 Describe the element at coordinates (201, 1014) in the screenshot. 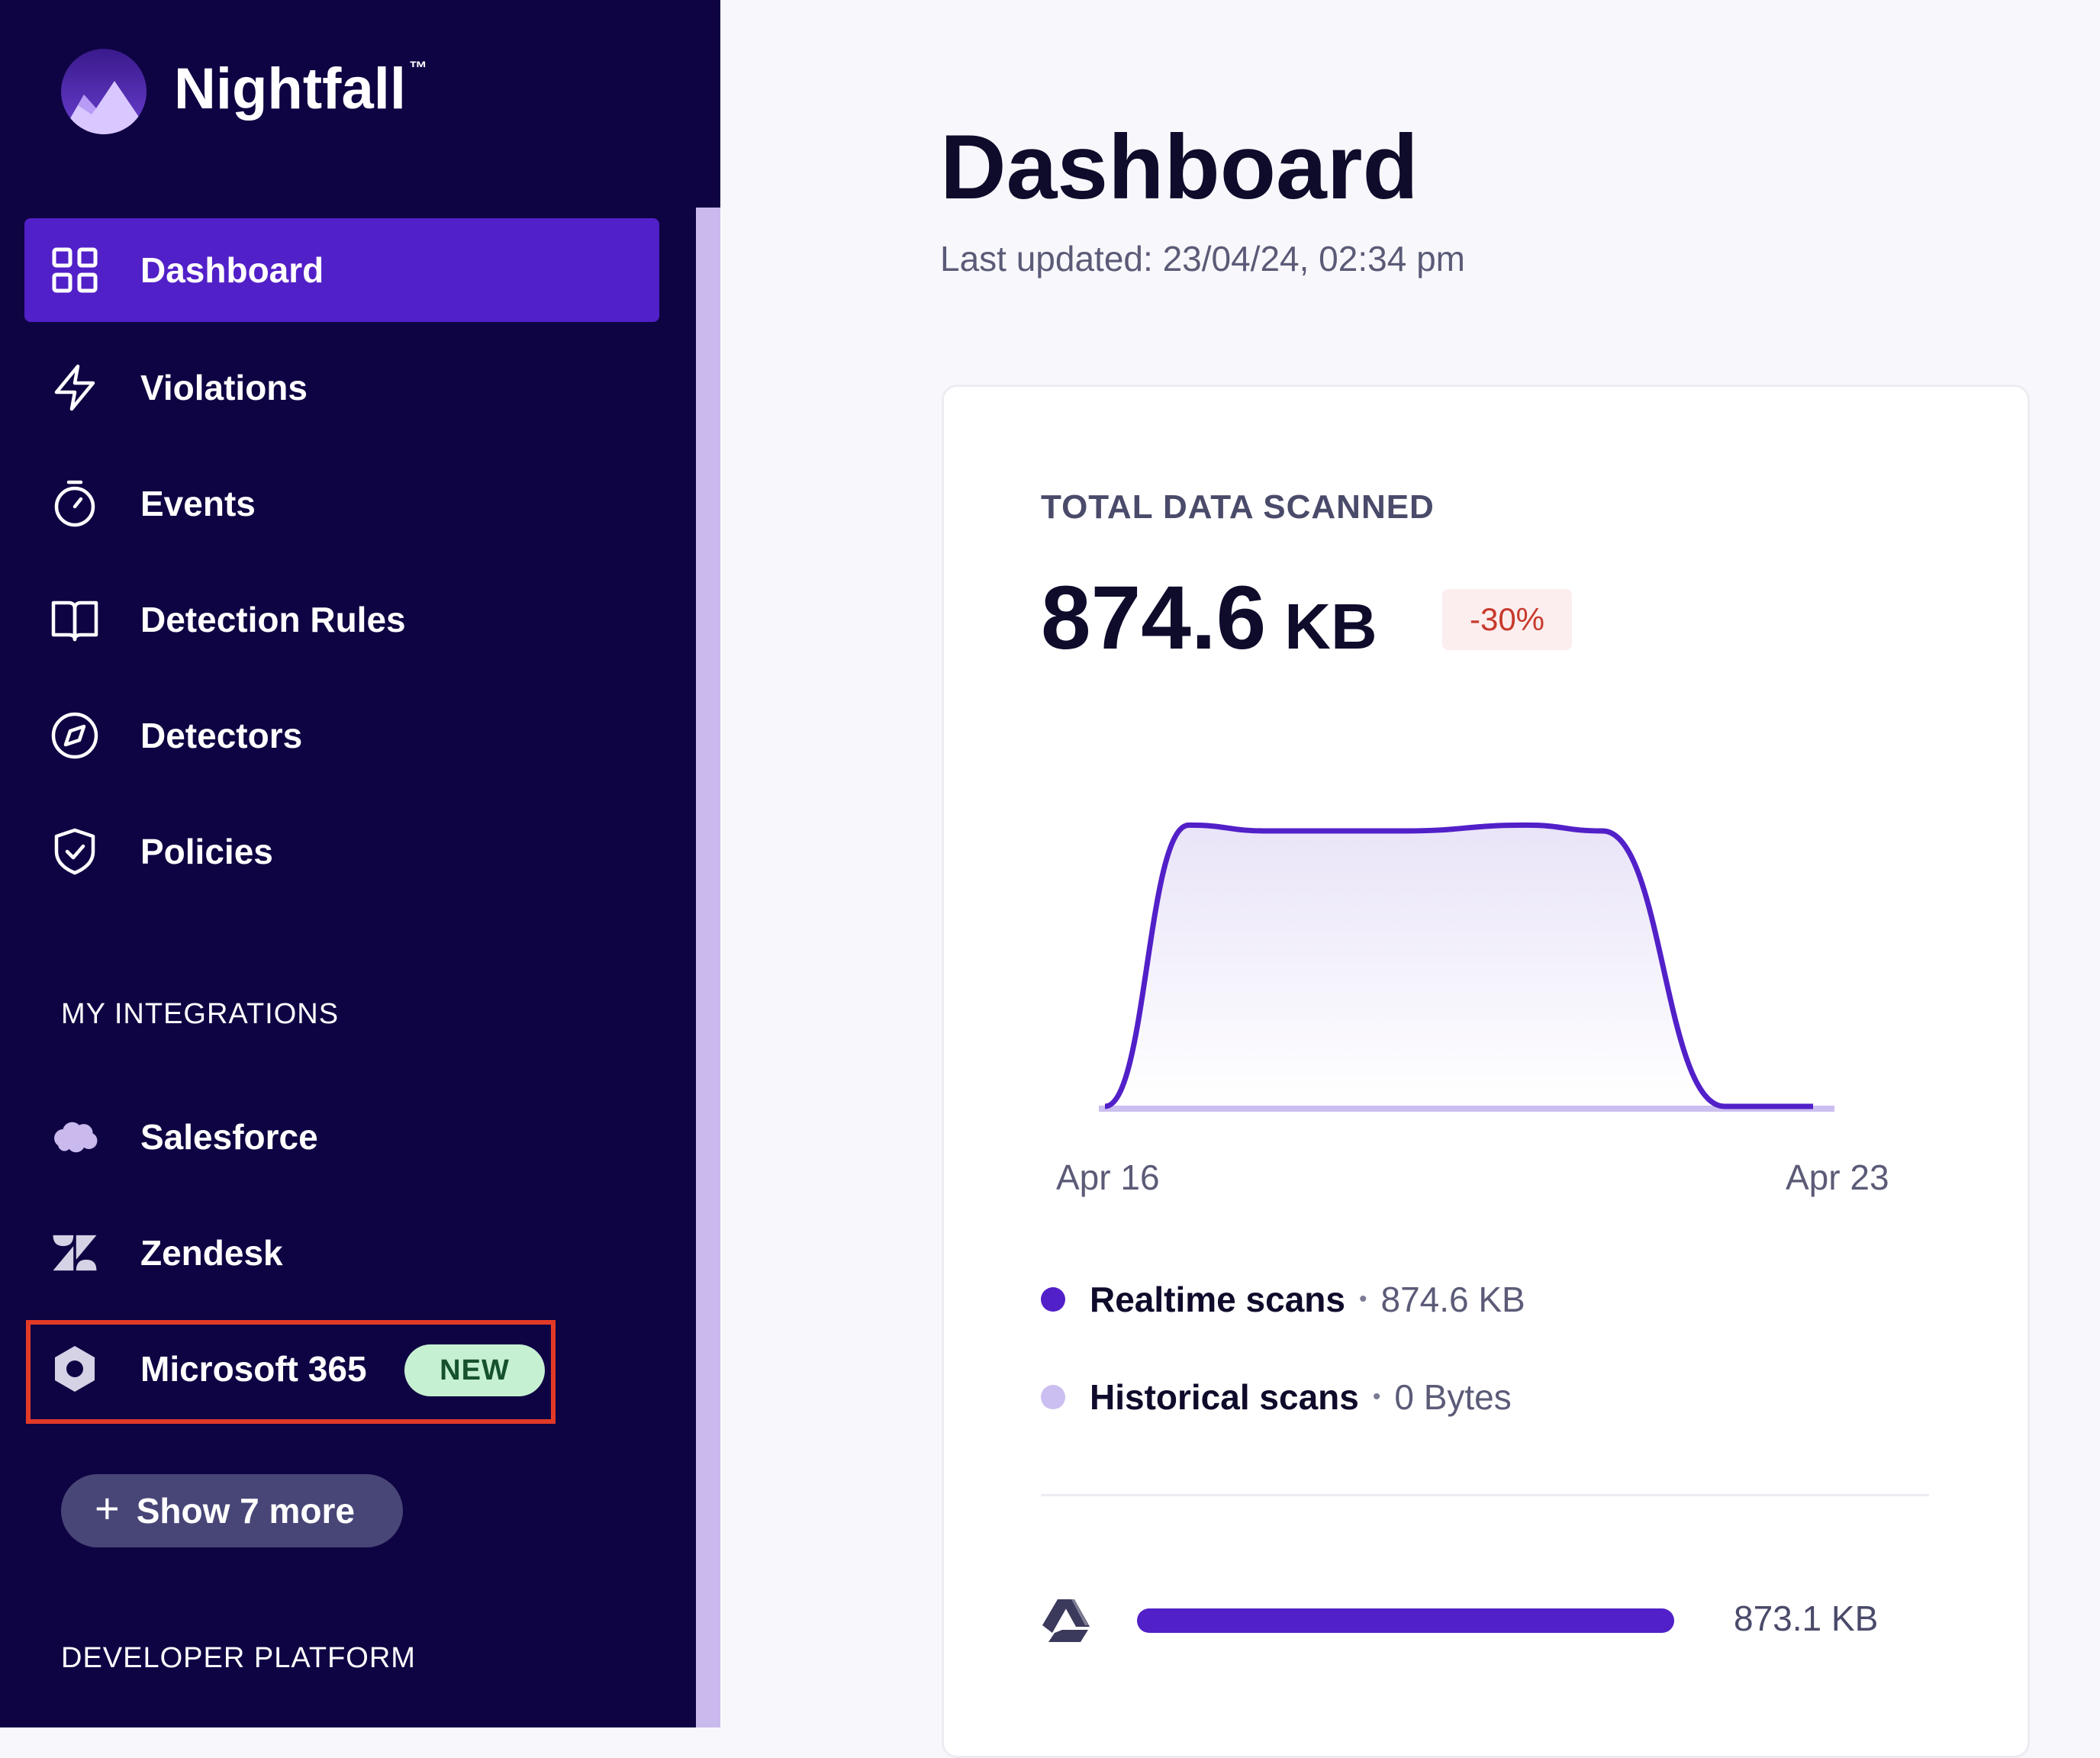

I see `integrations-heading: MY INTEGRATIONS` at that location.